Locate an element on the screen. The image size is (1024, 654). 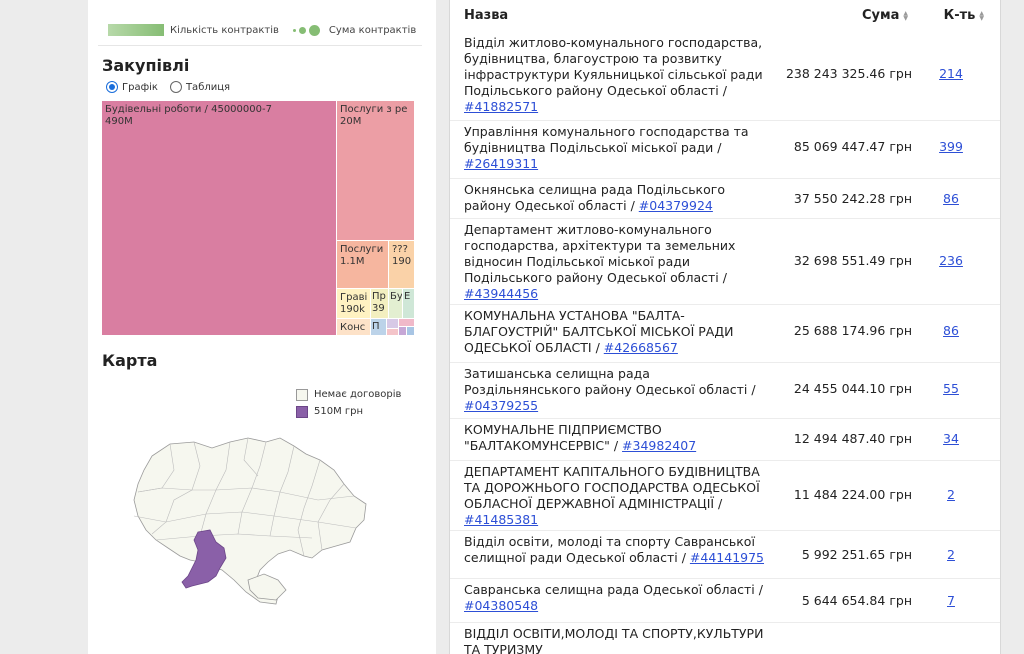
treemap-tile-value: 1.1M is located at coordinates (352, 261).